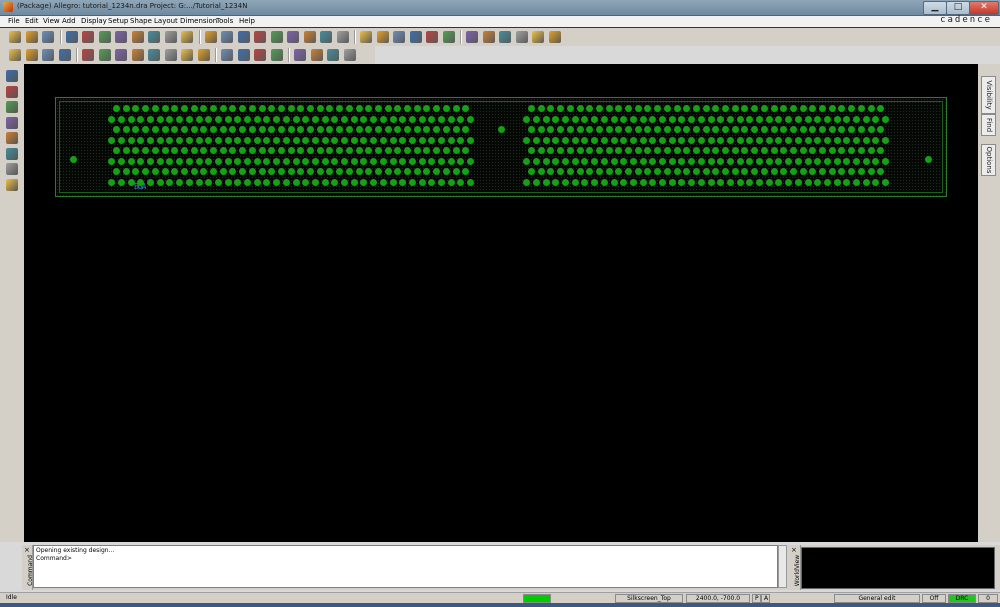 The width and height of the screenshot is (1000, 607). I want to click on add-connect-icon, so click(12, 76).